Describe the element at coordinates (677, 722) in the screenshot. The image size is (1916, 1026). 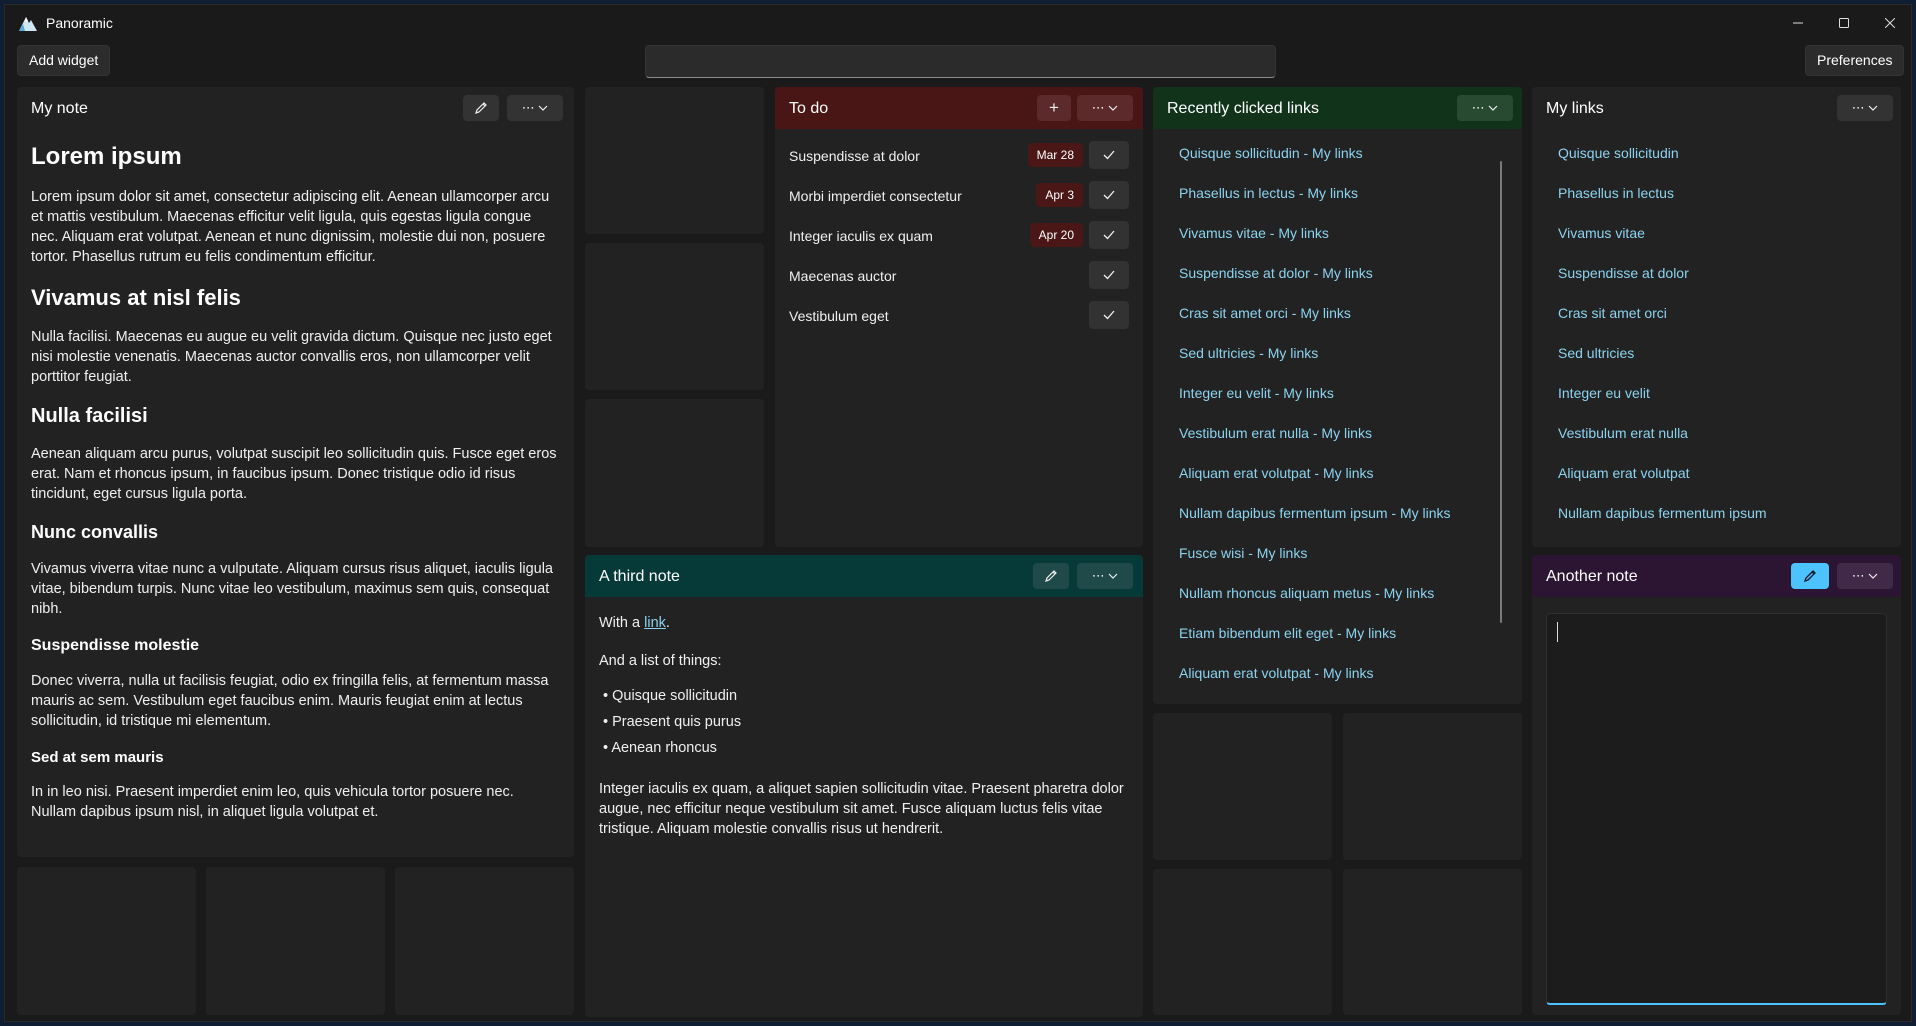
I see `list-item-text: Praesent quis purus` at that location.